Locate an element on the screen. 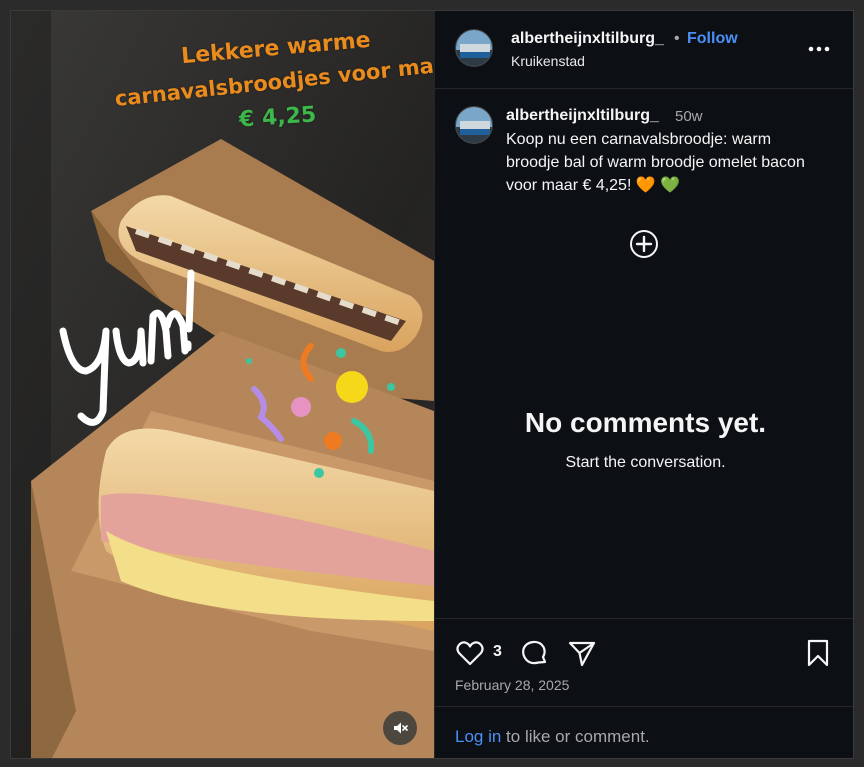 The width and height of the screenshot is (864, 767). speaker-muted-icon is located at coordinates (401, 728).